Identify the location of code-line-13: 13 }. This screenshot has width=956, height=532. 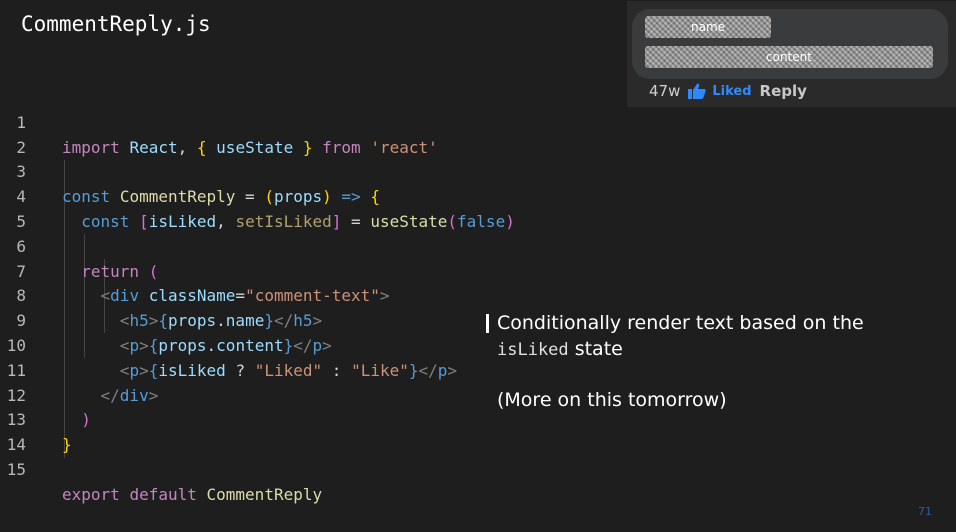
(36, 419).